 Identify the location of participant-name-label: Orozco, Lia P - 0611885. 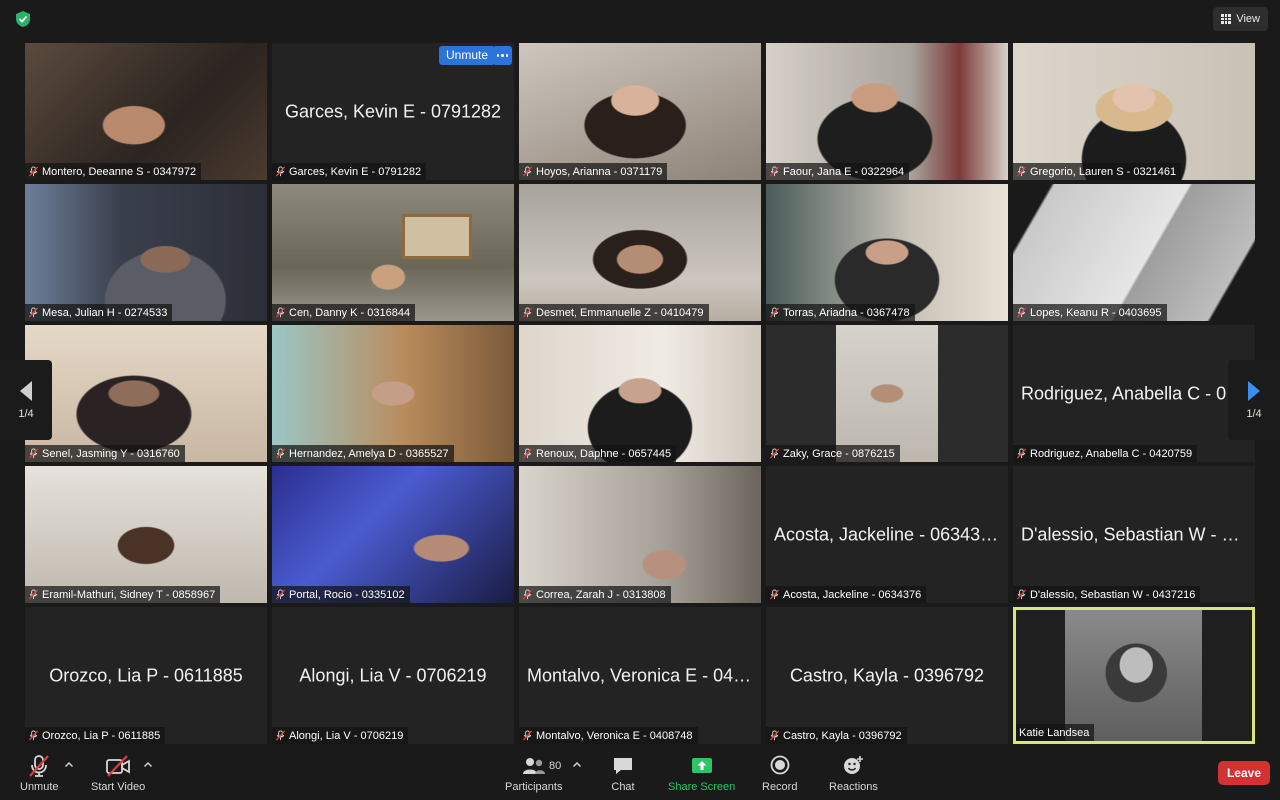
(95, 735).